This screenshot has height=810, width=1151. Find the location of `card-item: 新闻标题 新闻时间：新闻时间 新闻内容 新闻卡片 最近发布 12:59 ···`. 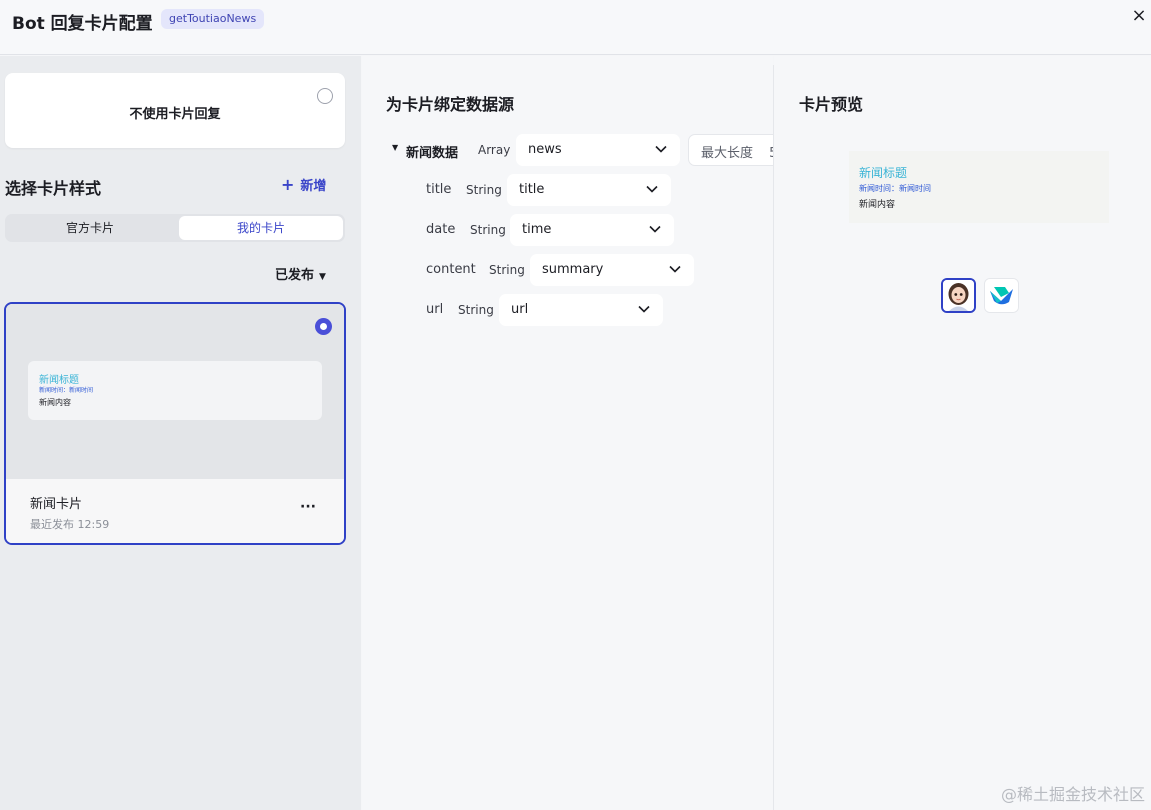

card-item: 新闻标题 新闻时间：新闻时间 新闻内容 新闻卡片 最近发布 12:59 ··· is located at coordinates (175, 423).